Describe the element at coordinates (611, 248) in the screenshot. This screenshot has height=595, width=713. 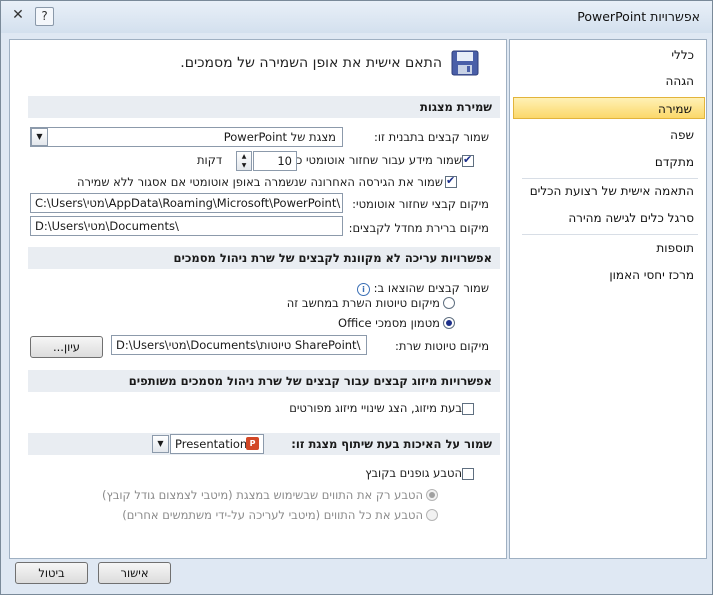
I see `sidebar-item-add-ins: תוספות` at that location.